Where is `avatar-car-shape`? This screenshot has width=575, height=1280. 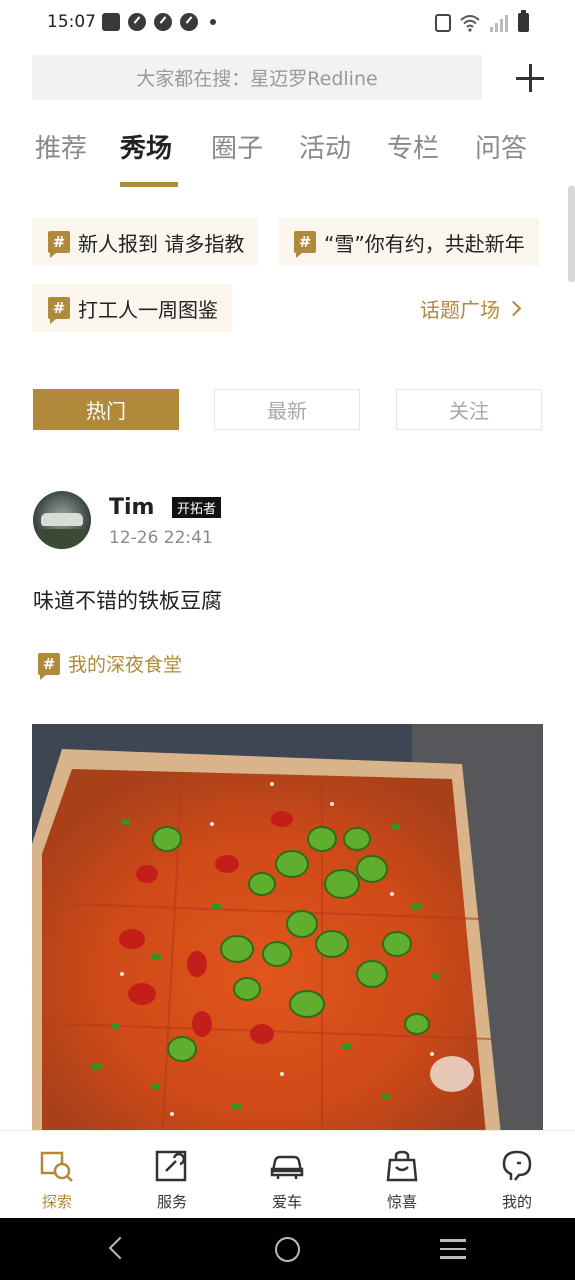 avatar-car-shape is located at coordinates (62, 519).